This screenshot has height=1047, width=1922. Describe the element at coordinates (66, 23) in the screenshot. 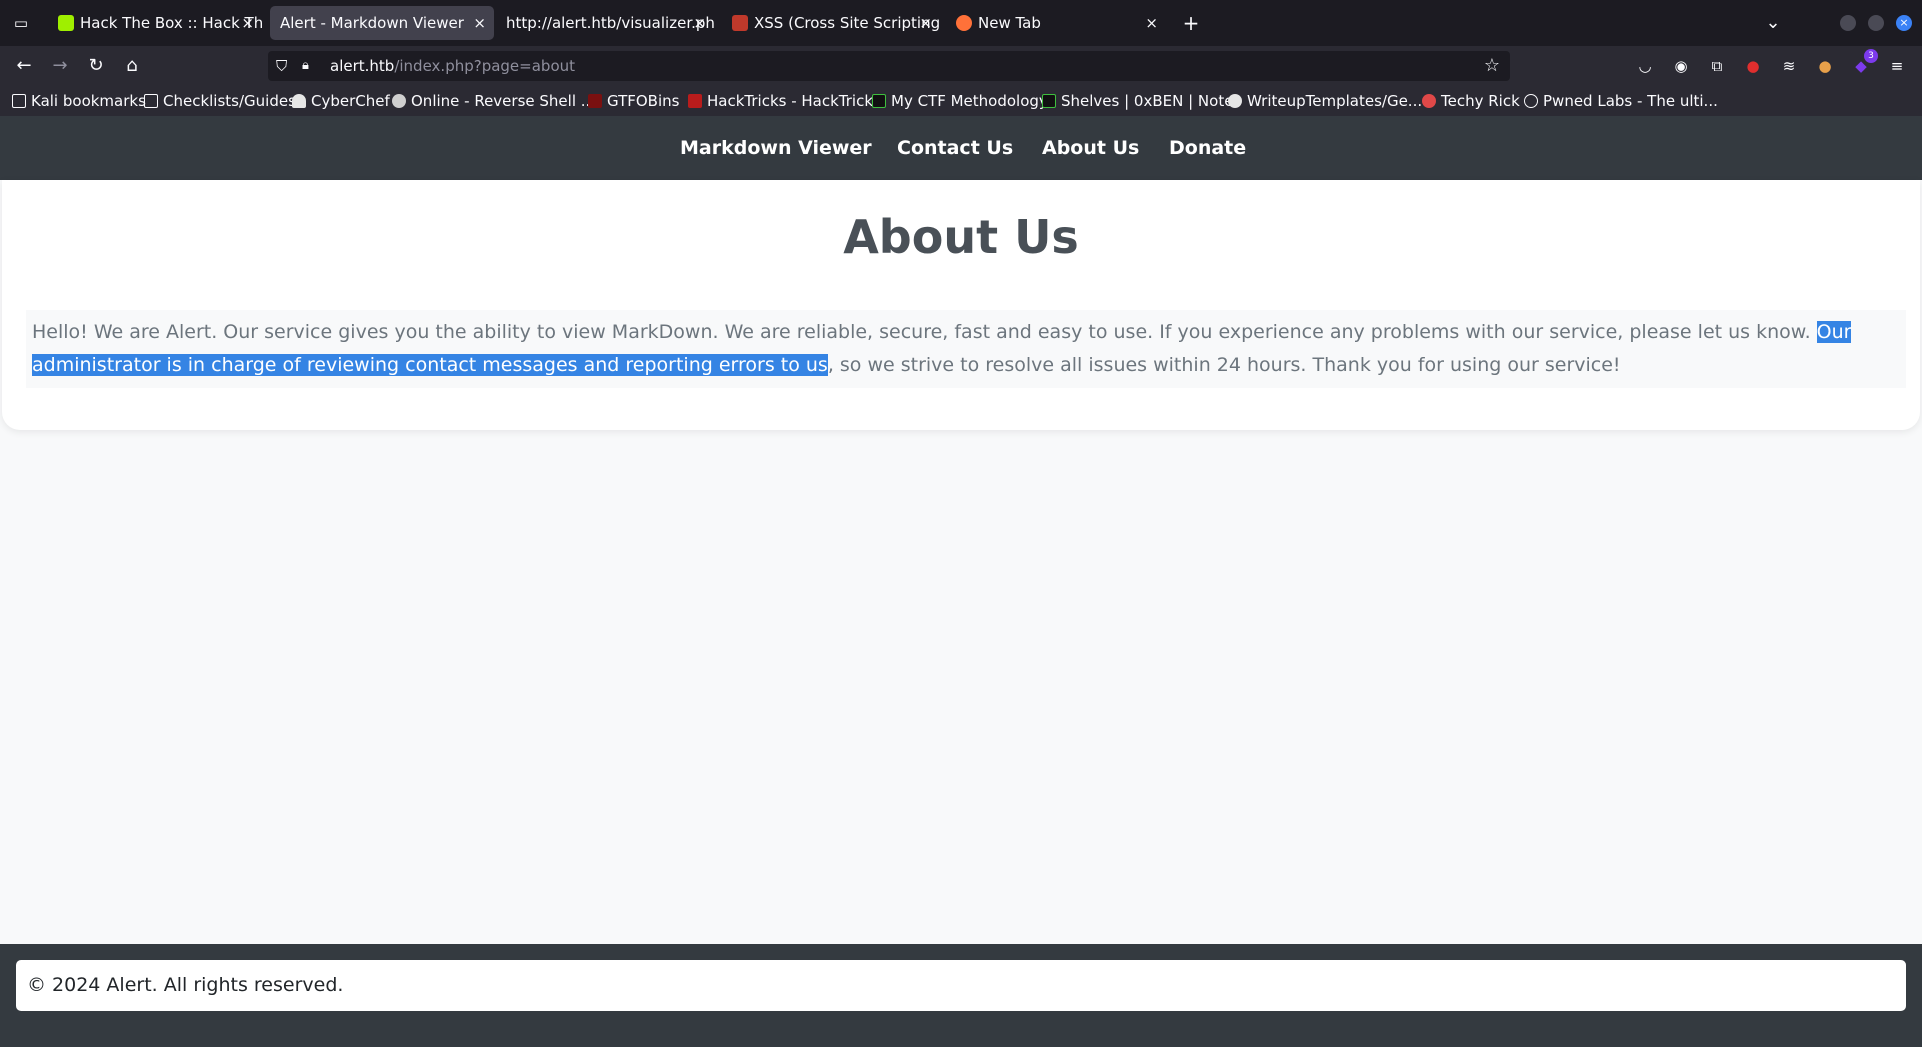

I see `htb-cube-icon` at that location.